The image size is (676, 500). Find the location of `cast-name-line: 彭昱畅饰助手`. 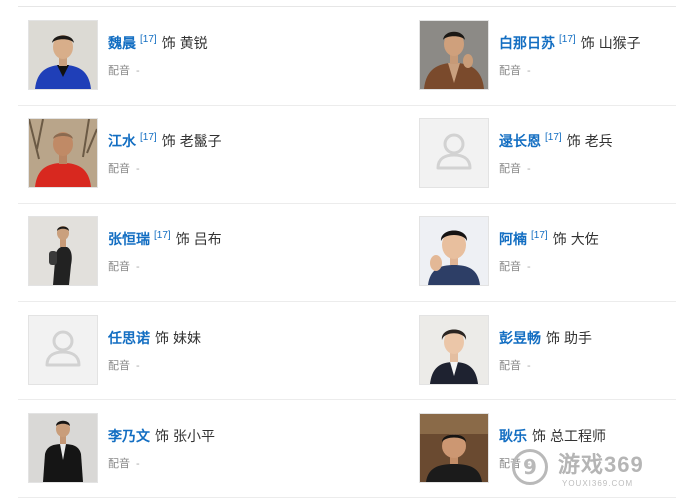

cast-name-line: 彭昱畅饰助手 is located at coordinates (545, 338).